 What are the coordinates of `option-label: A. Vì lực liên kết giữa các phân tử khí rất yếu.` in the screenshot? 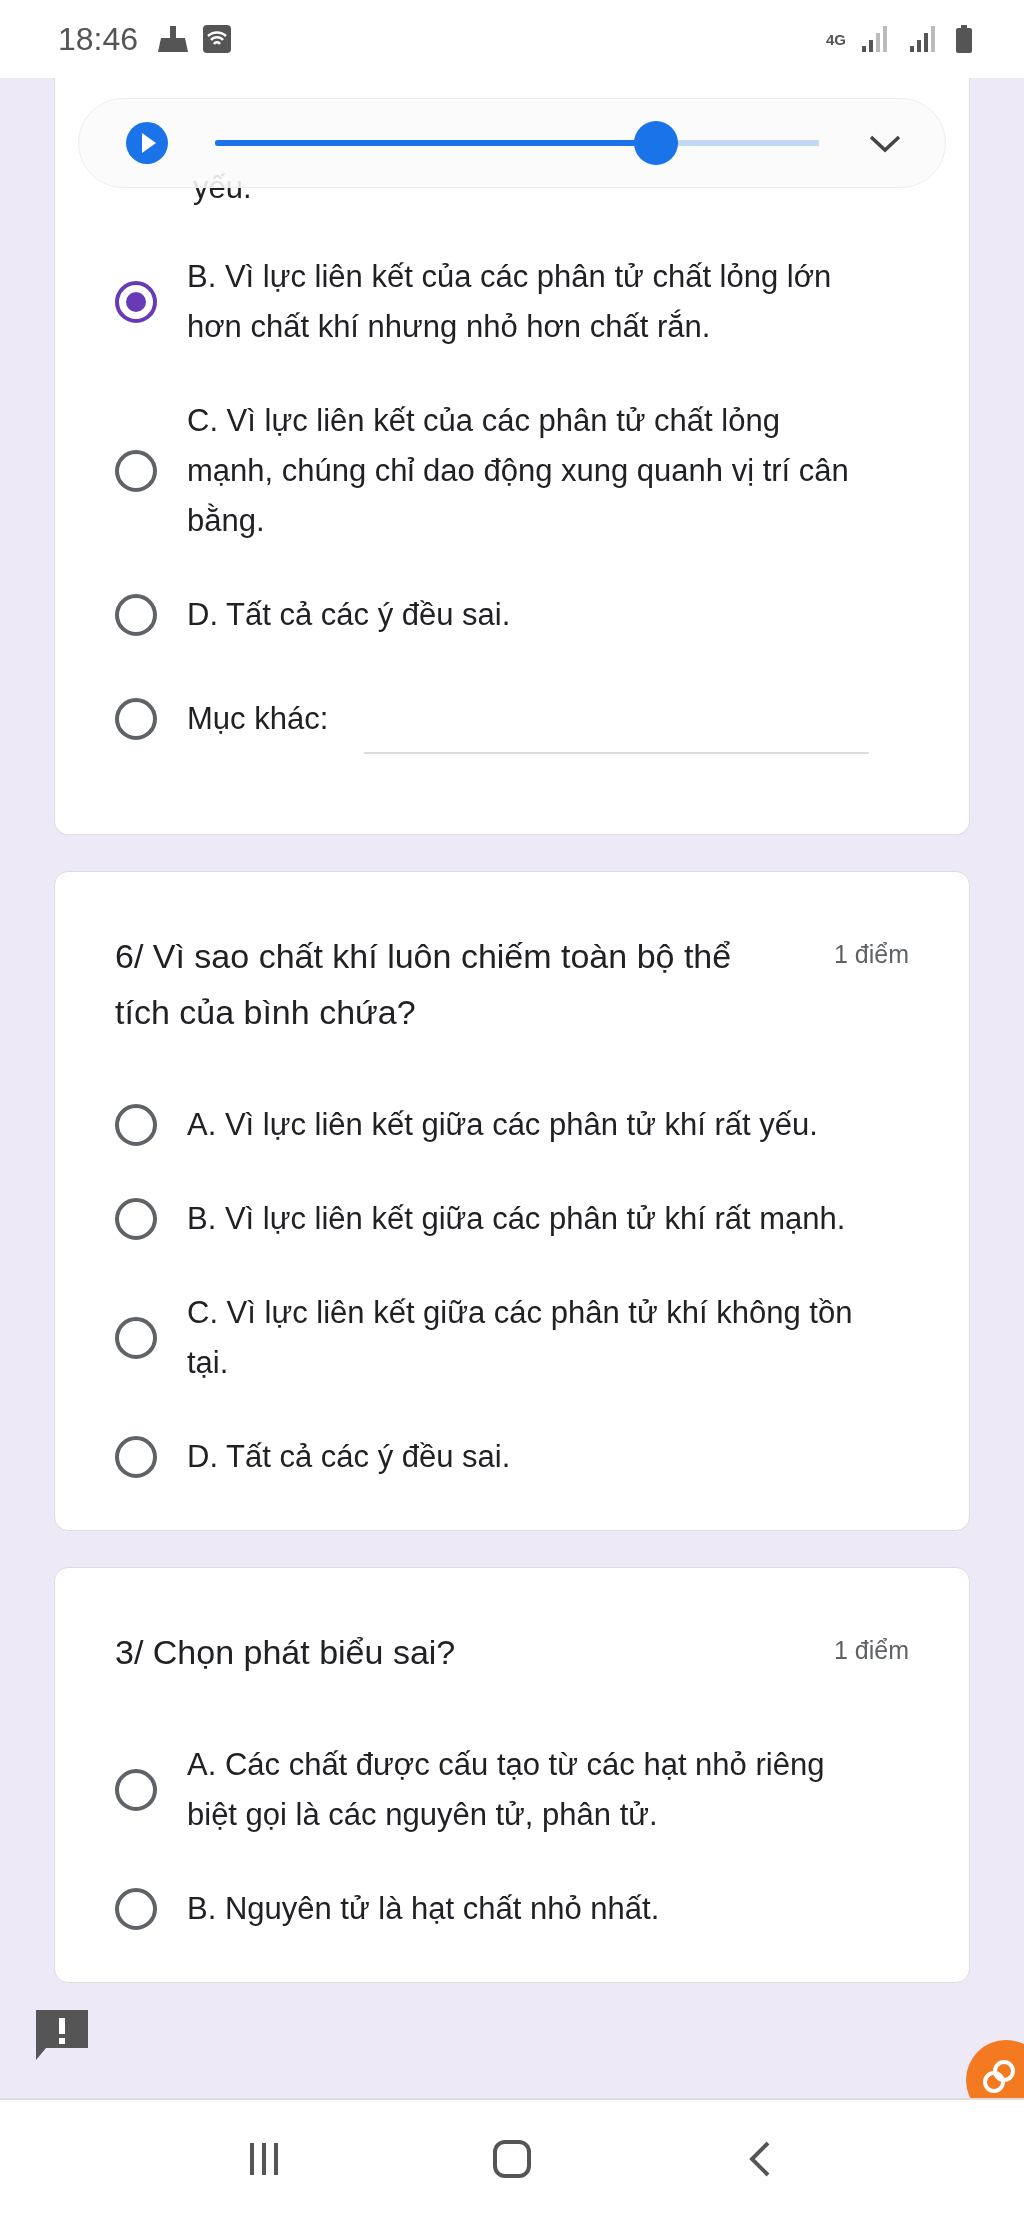 It's located at (528, 1125).